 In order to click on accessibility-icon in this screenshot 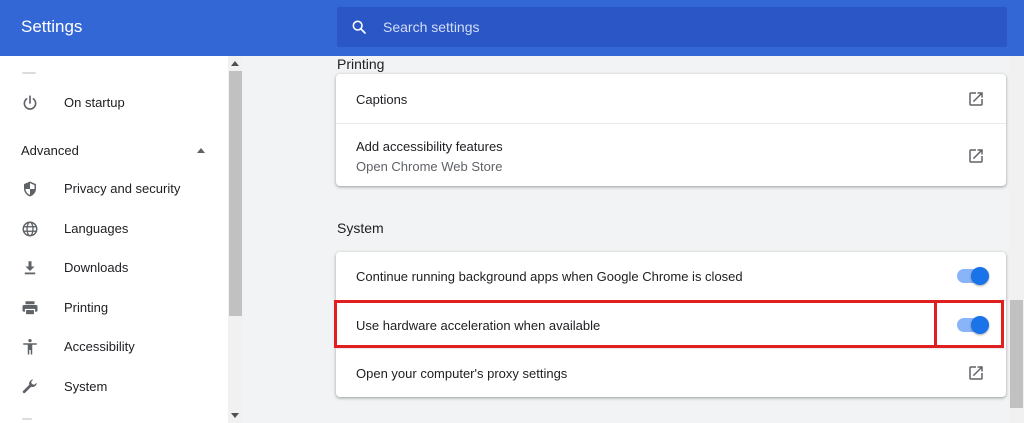, I will do `click(30, 346)`.